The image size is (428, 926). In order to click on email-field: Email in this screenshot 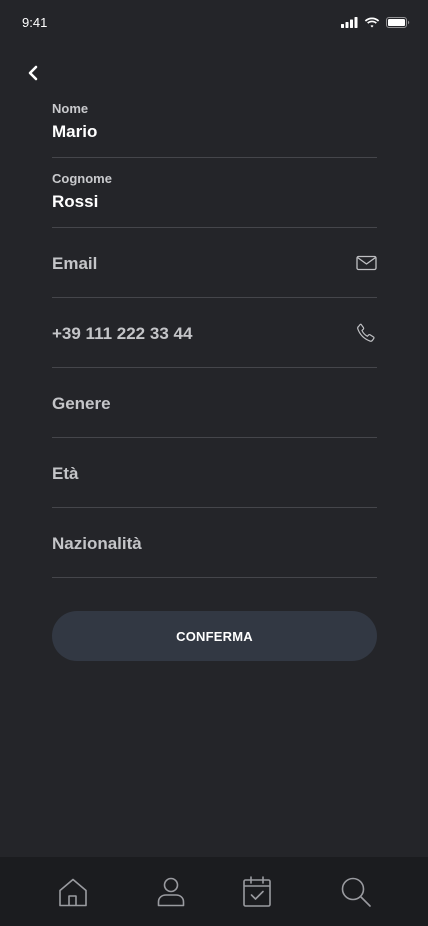, I will do `click(214, 263)`.